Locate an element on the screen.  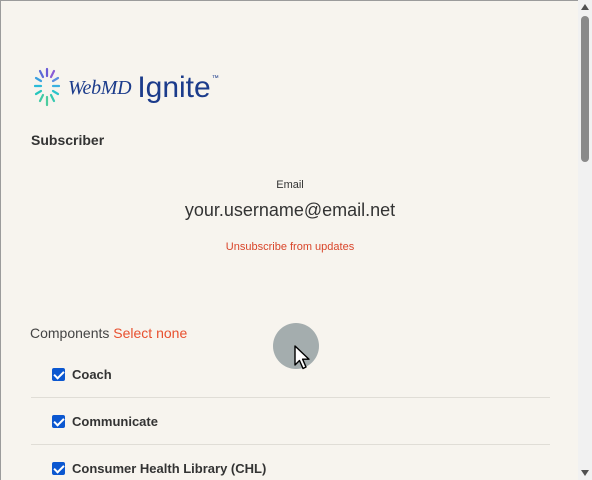
chl-checkbox is located at coordinates (58, 468).